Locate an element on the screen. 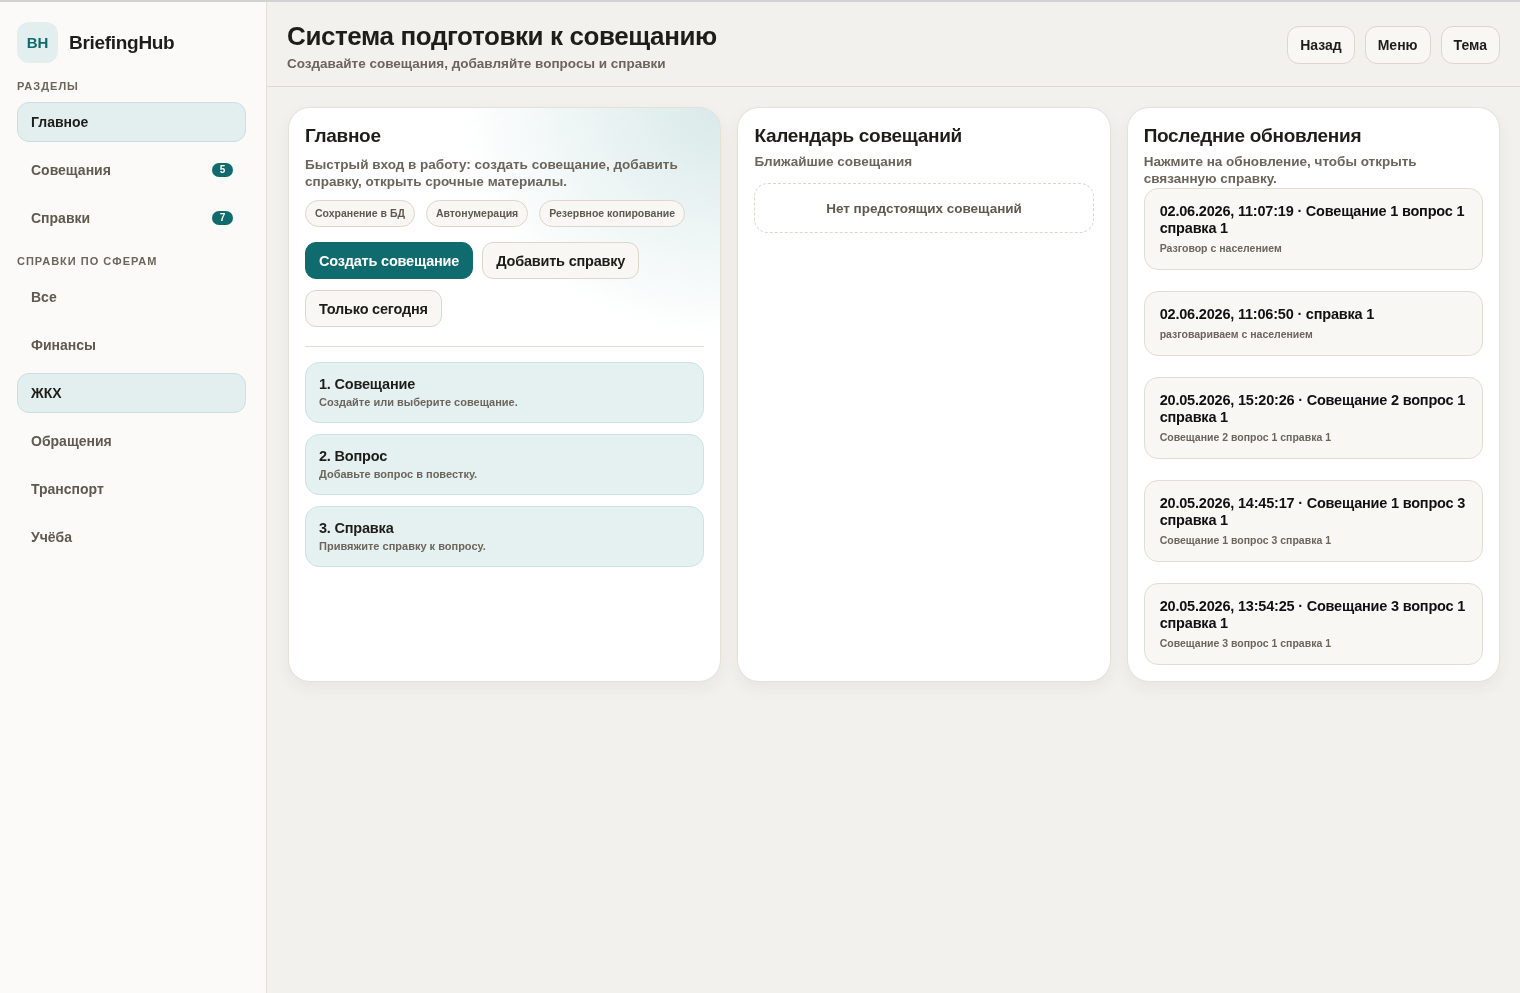 This screenshot has width=1520, height=993. update-title: 20.05.2026, 14:45:17 · Совещание 1 вопрос 3 справка 1 is located at coordinates (1313, 512).